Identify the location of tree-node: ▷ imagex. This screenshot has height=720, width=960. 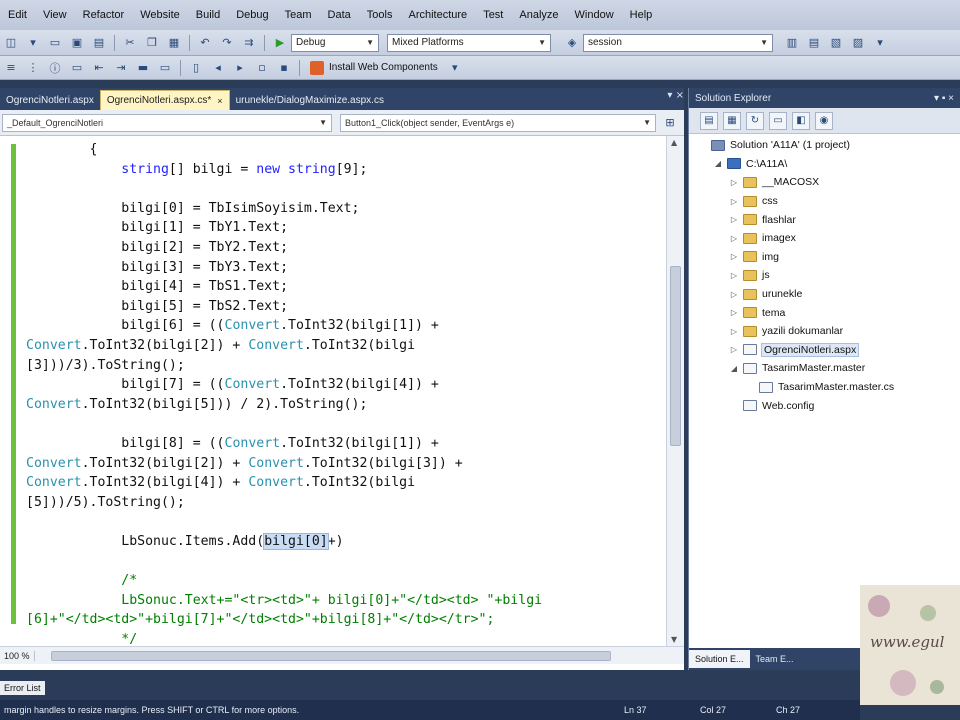
(824, 238).